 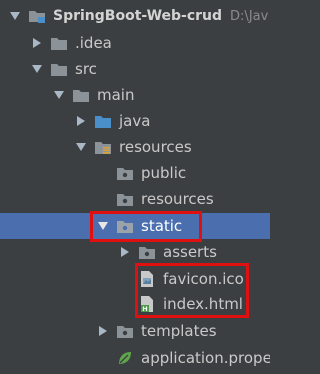 What do you see at coordinates (147, 304) in the screenshot?
I see `html-file-icon: H` at bounding box center [147, 304].